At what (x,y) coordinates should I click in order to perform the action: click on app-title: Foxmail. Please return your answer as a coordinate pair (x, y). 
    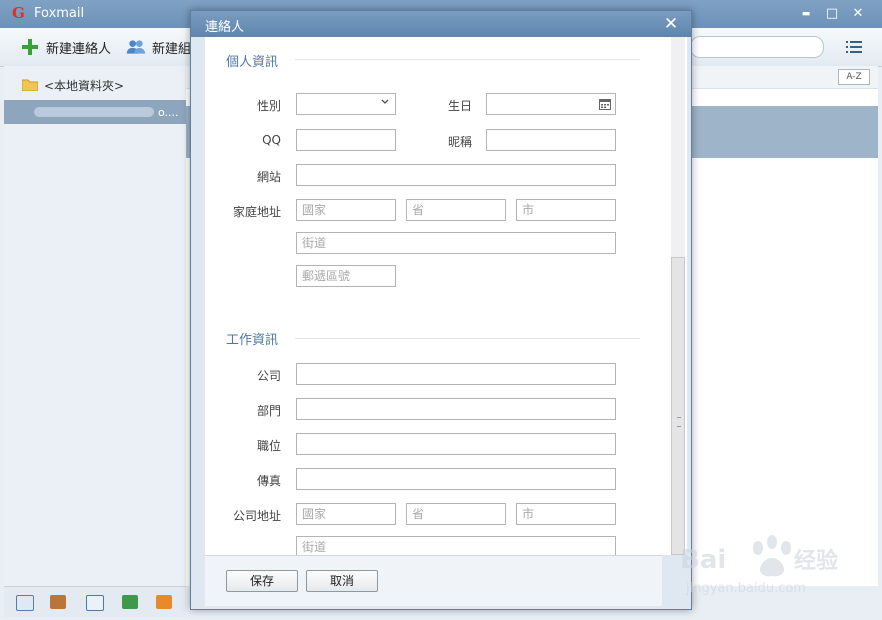
    Looking at the image, I should click on (59, 13).